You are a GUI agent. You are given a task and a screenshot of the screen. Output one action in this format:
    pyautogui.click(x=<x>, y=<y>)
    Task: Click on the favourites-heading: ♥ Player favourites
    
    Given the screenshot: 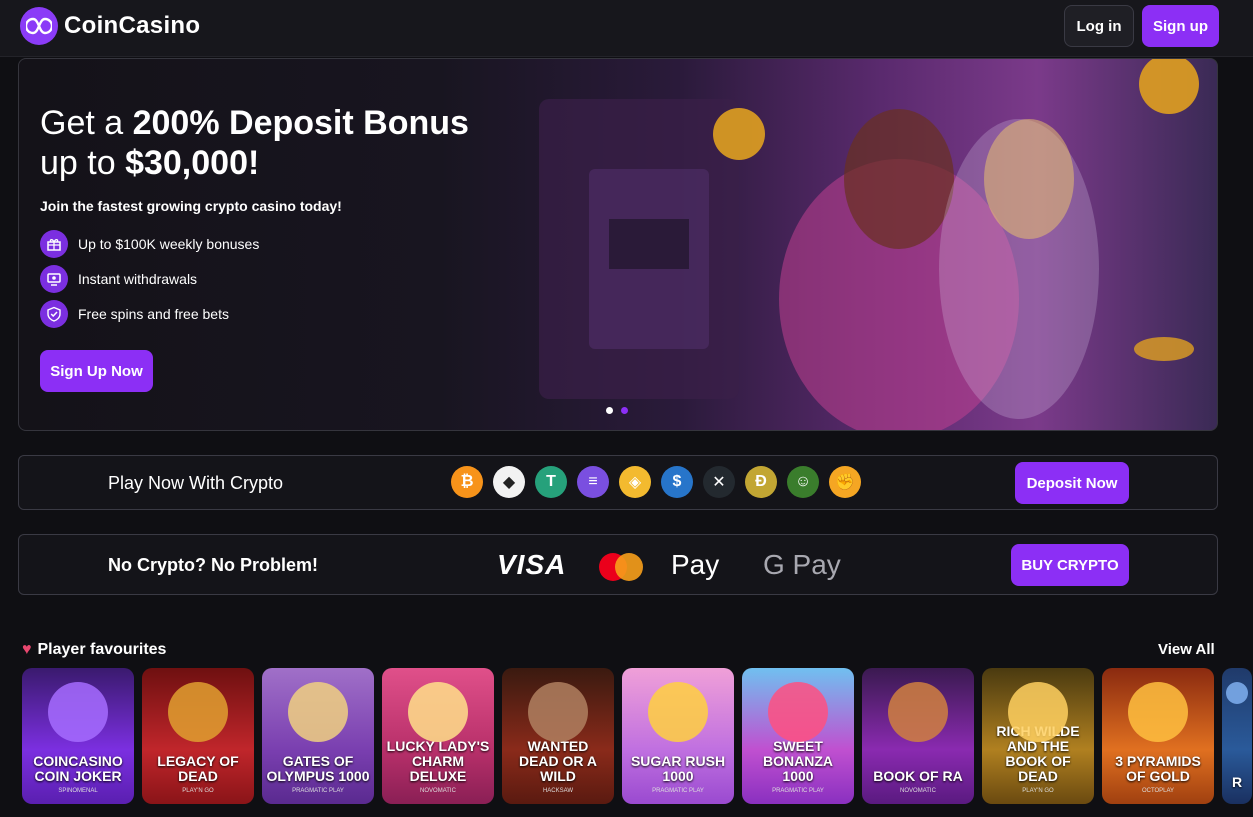 What is the action you would take?
    pyautogui.click(x=94, y=650)
    